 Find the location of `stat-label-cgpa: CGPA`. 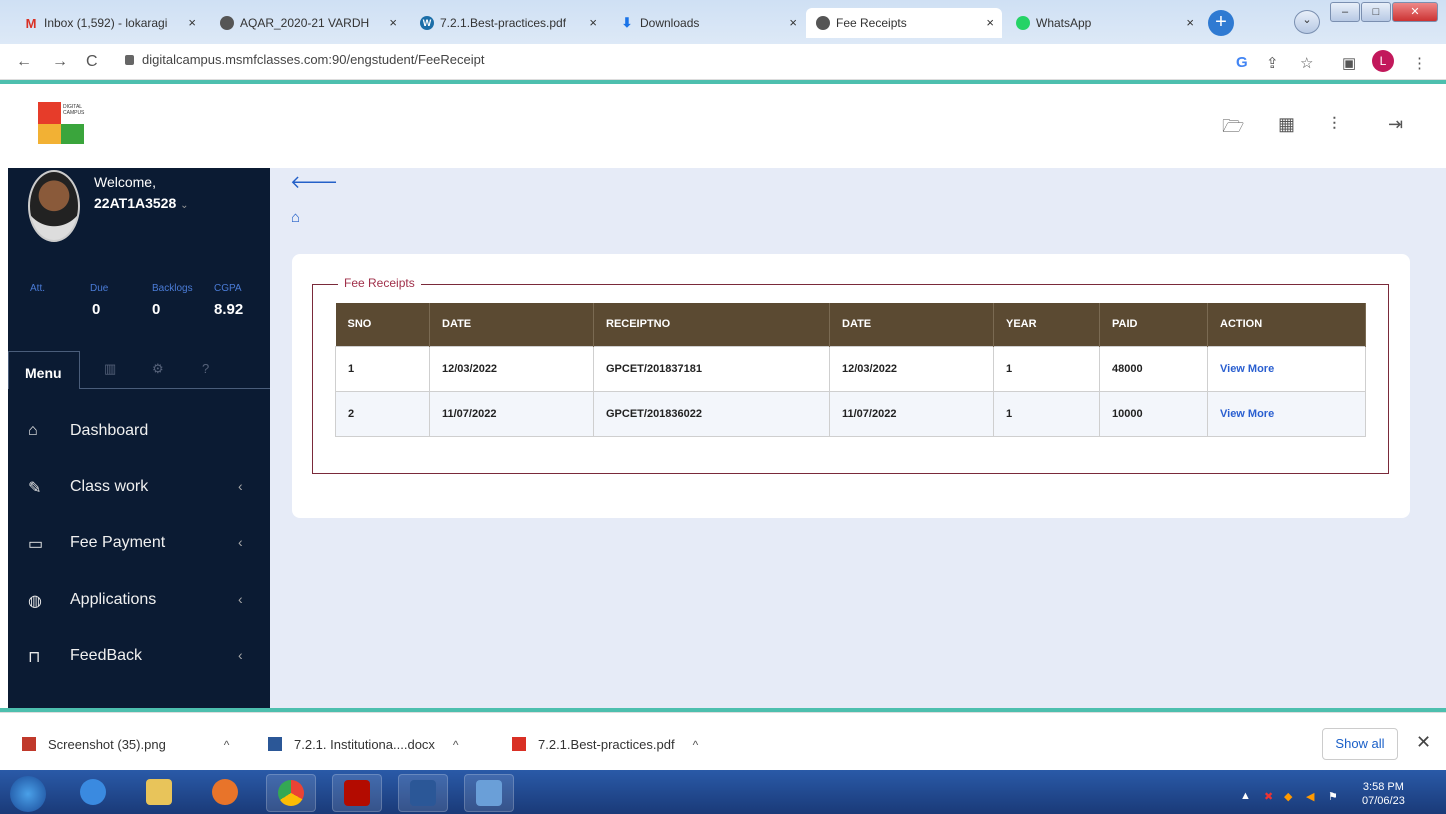

stat-label-cgpa: CGPA is located at coordinates (228, 288).